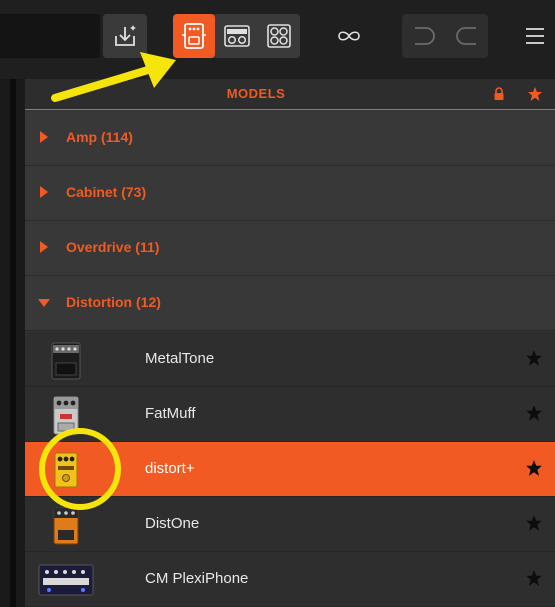  I want to click on view-switcher, so click(236, 36).